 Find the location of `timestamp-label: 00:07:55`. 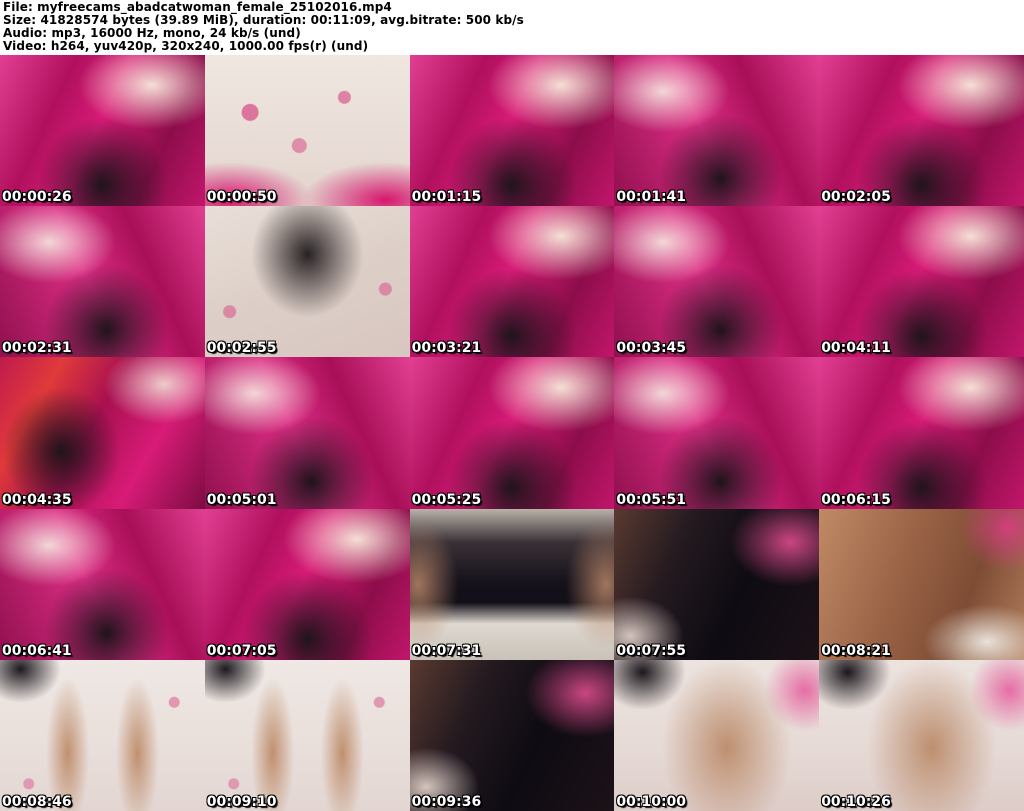

timestamp-label: 00:07:55 is located at coordinates (651, 650).